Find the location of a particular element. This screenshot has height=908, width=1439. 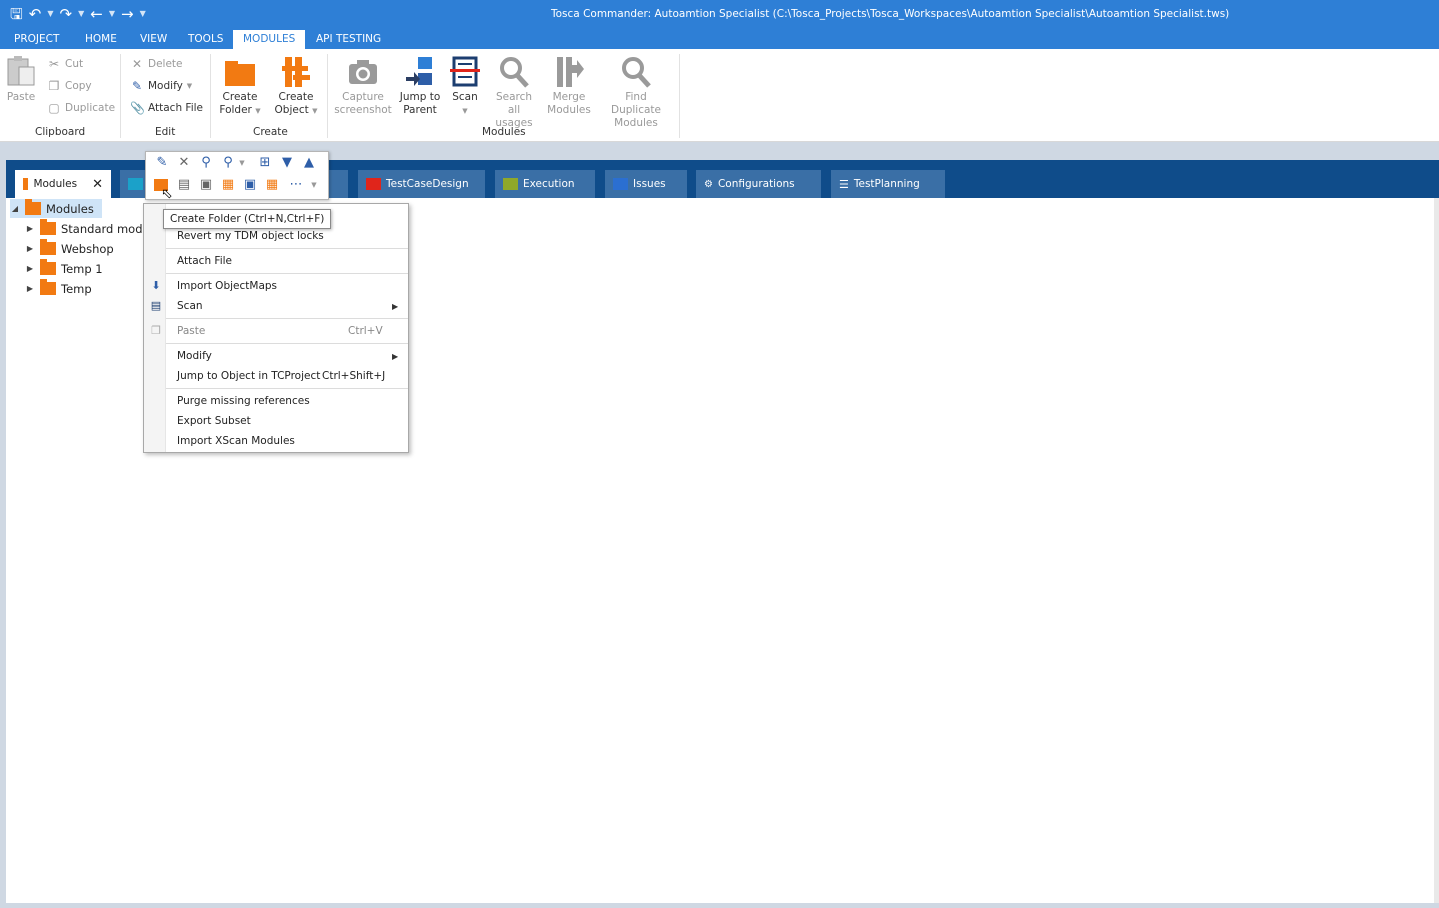

redo-dropdown-icon: ▼ is located at coordinates (81, 14).